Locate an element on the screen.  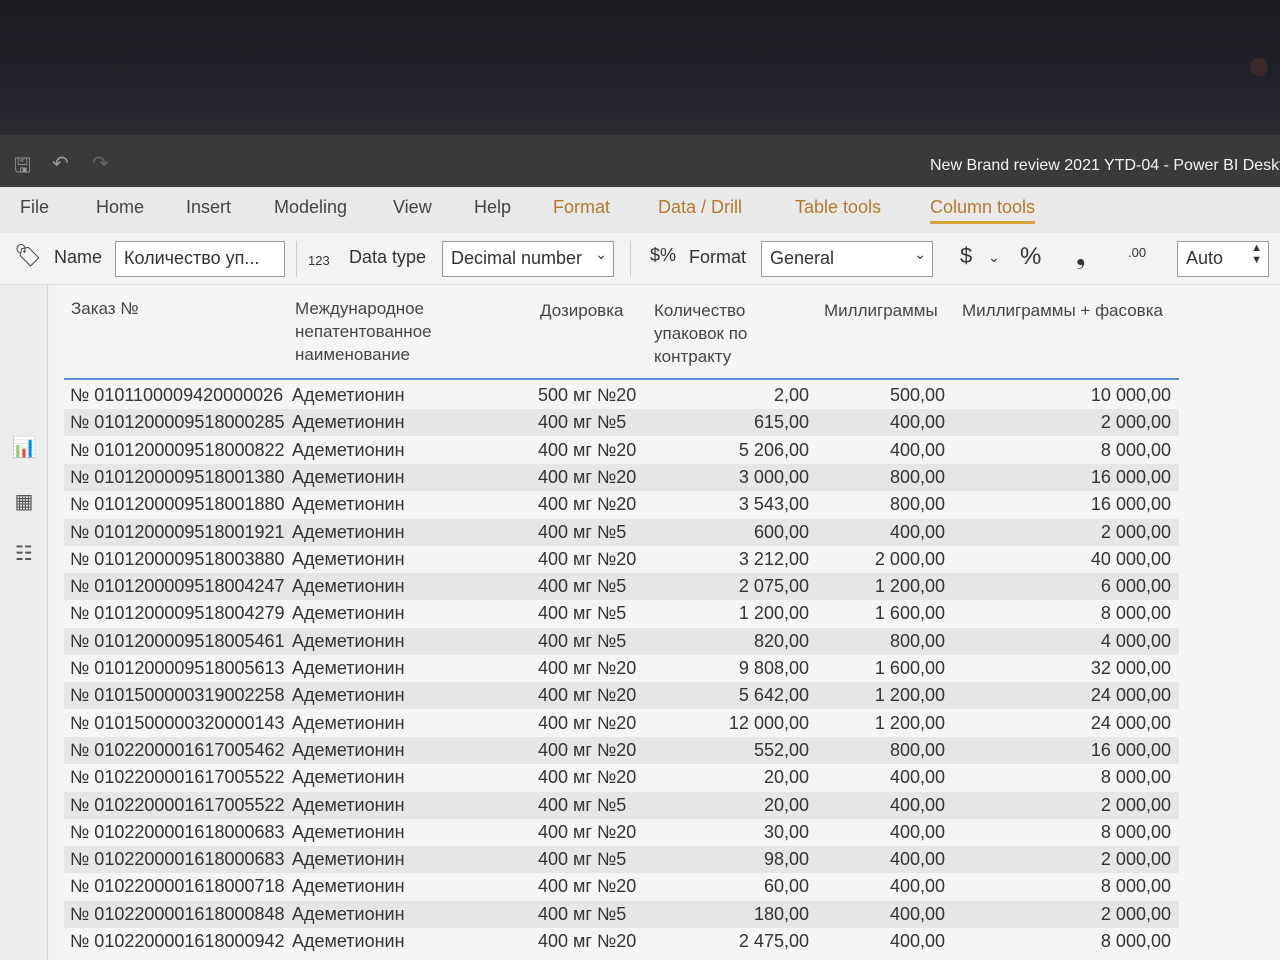
header-line: упаковок по is located at coordinates (701, 333).